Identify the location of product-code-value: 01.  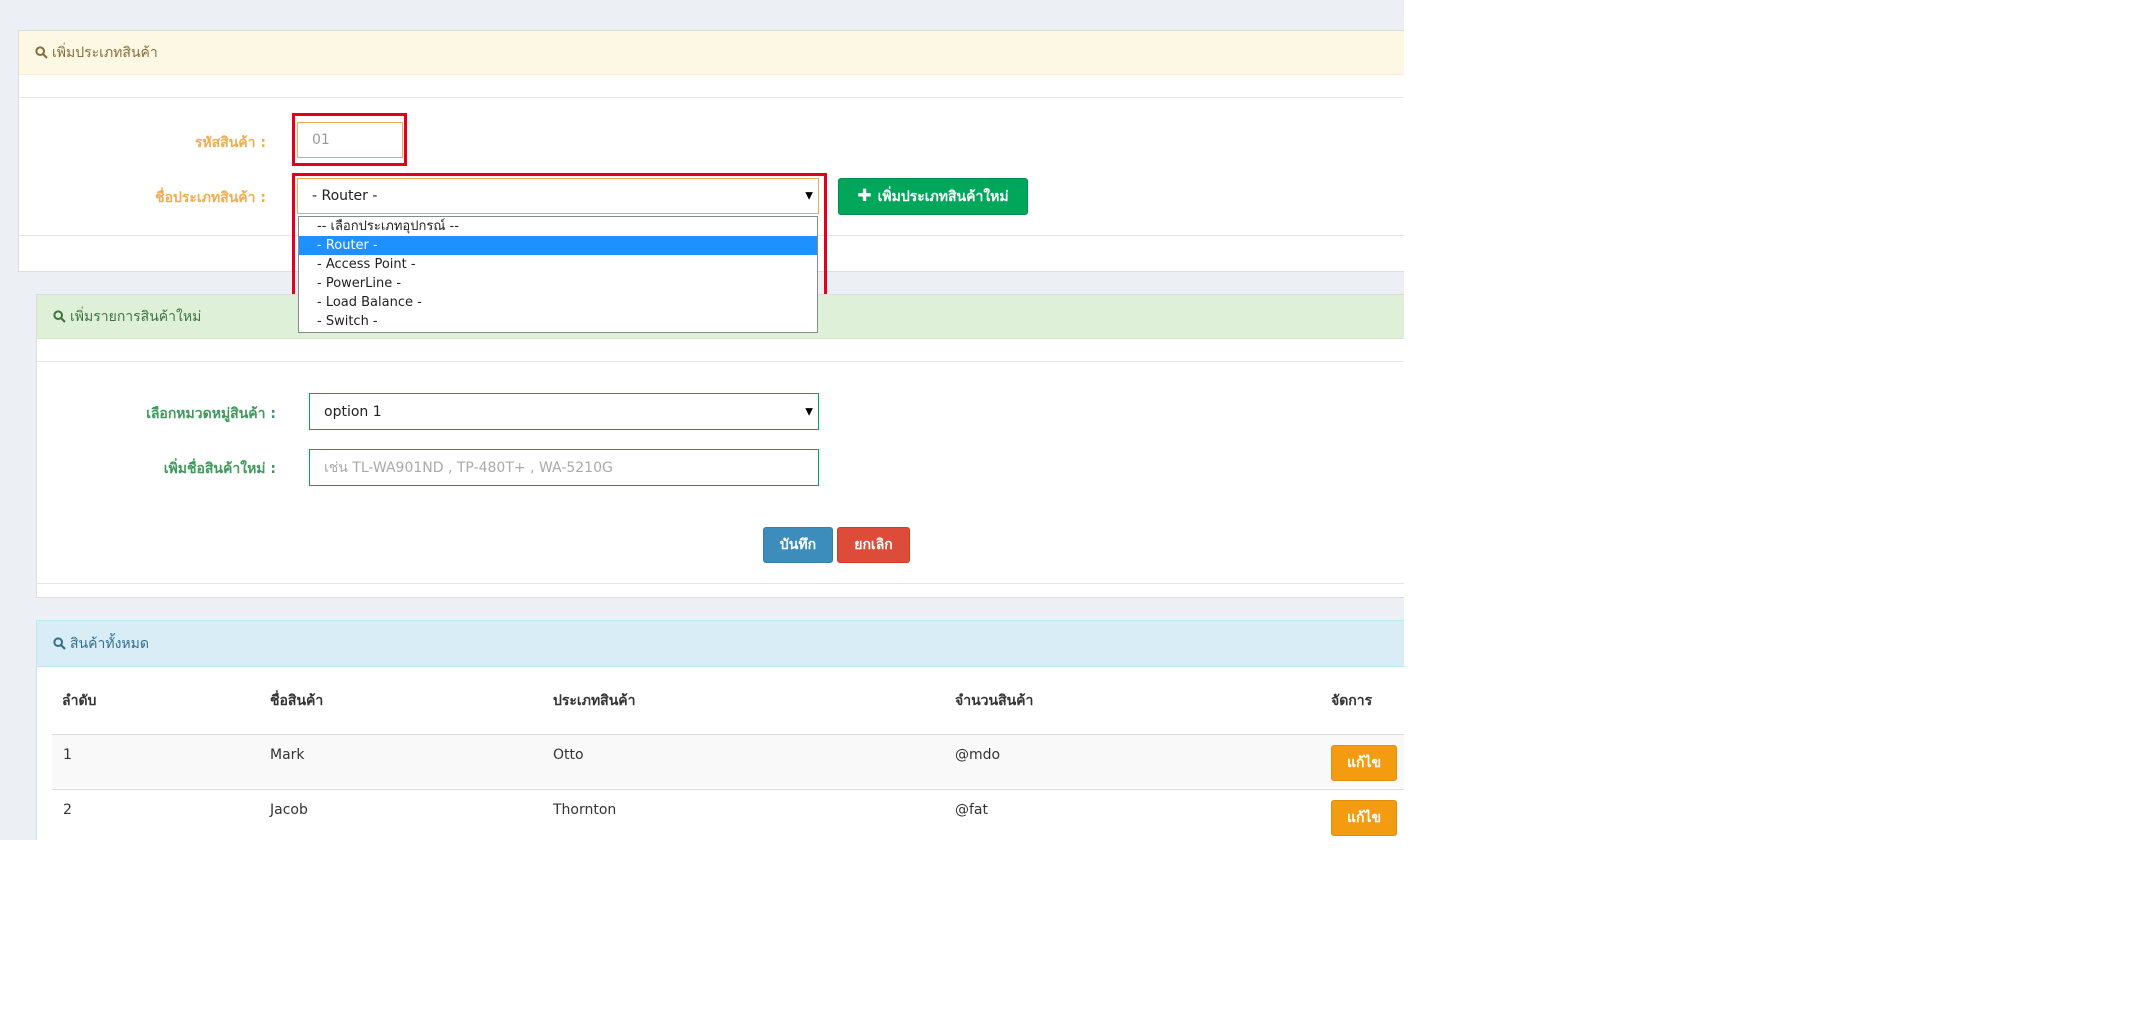
(321, 140).